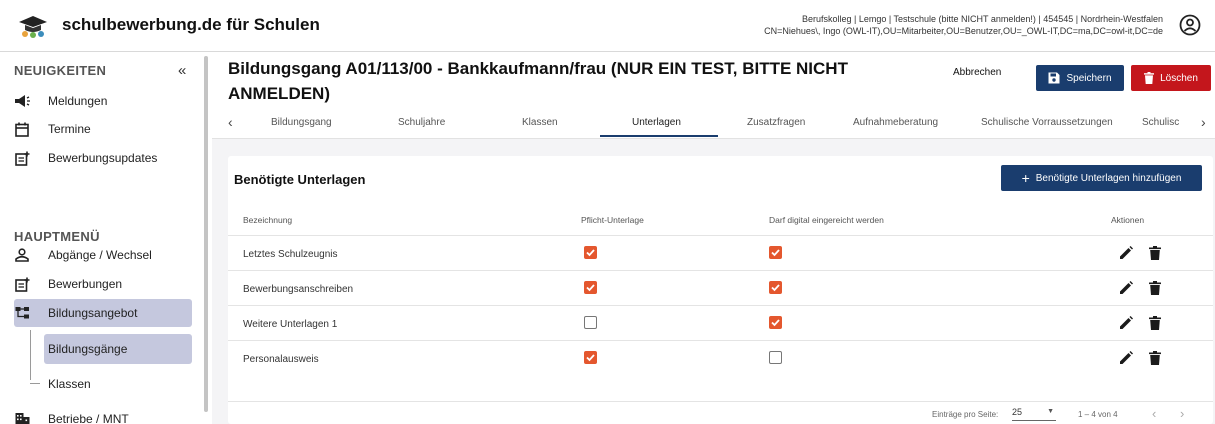 This screenshot has width=1215, height=424. Describe the element at coordinates (88, 418) in the screenshot. I see `sidebar-item-label: Betriebe / MNT` at that location.